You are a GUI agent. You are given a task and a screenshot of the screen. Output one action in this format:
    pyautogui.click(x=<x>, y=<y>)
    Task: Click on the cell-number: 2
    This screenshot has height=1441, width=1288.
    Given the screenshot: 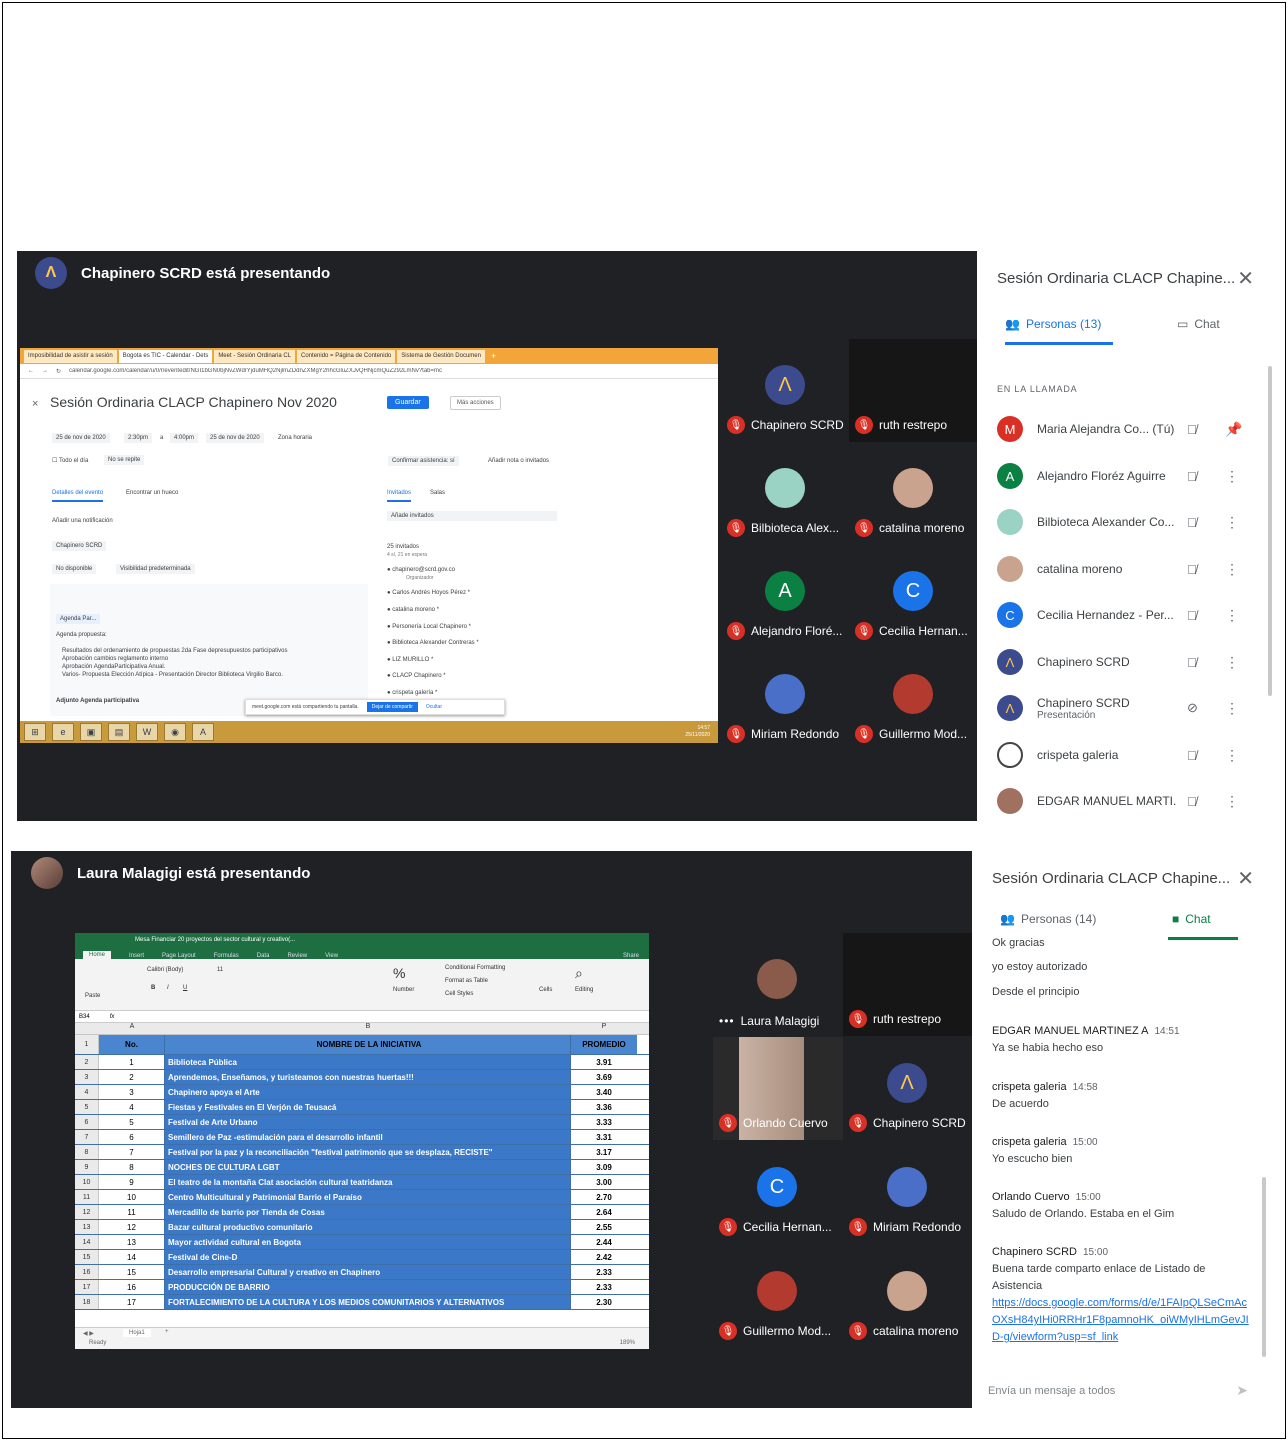 What is the action you would take?
    pyautogui.click(x=132, y=1077)
    